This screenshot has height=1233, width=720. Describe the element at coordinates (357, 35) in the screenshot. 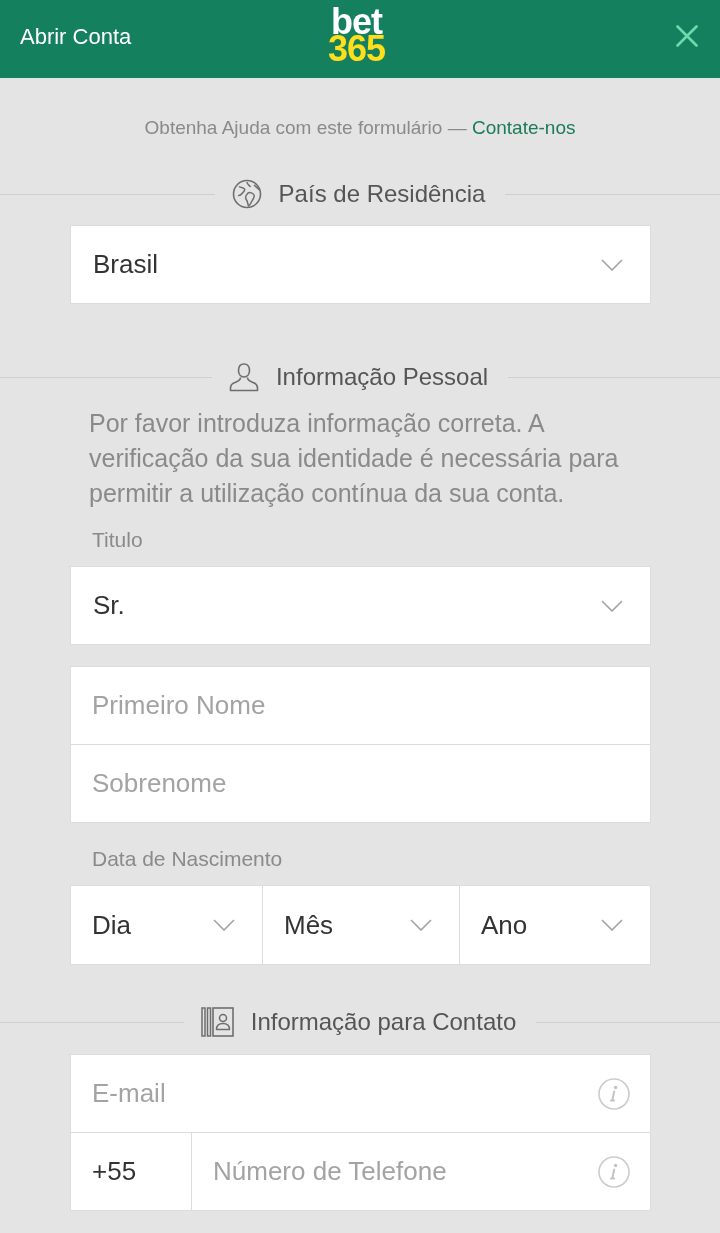

I see `brand-logo: bet 365` at that location.